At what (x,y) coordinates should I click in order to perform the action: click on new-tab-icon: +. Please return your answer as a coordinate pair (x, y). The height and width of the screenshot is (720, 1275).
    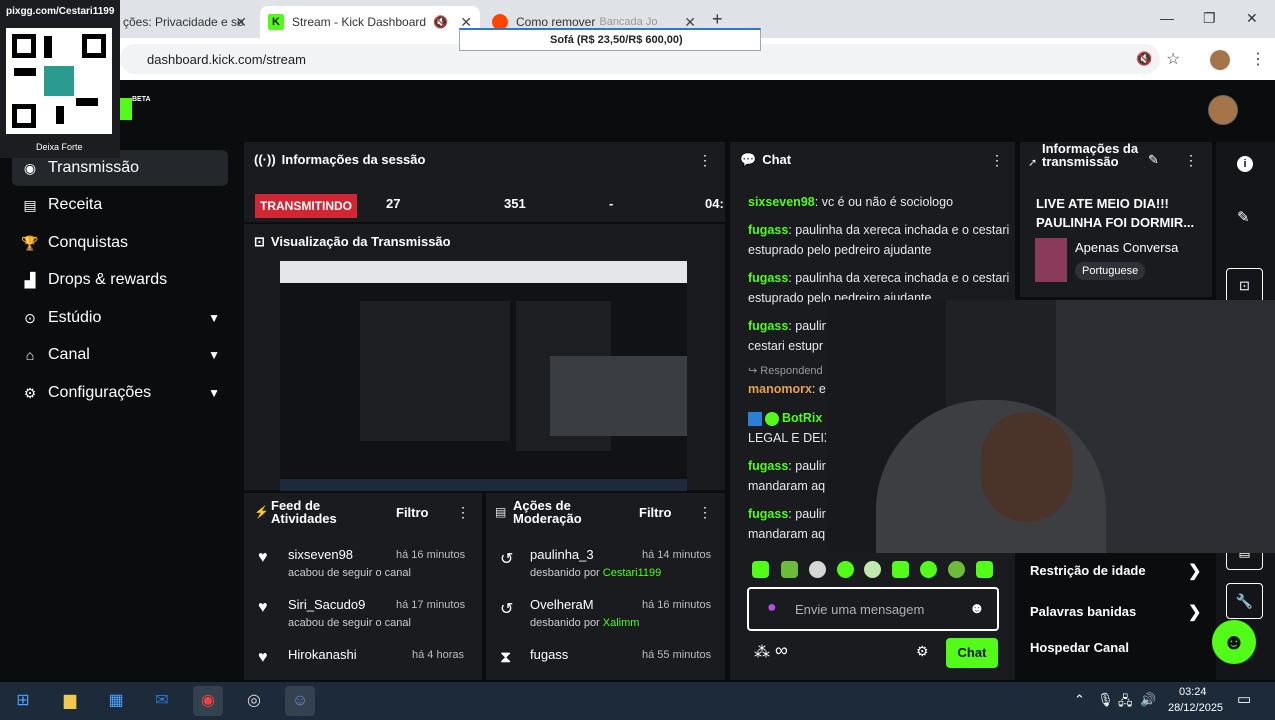
    Looking at the image, I should click on (717, 19).